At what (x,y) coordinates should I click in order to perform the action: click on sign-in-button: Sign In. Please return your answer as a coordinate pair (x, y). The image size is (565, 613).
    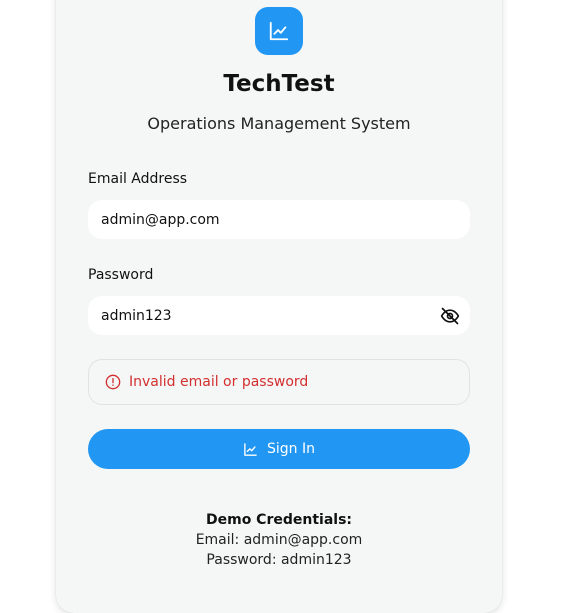
    Looking at the image, I should click on (279, 449).